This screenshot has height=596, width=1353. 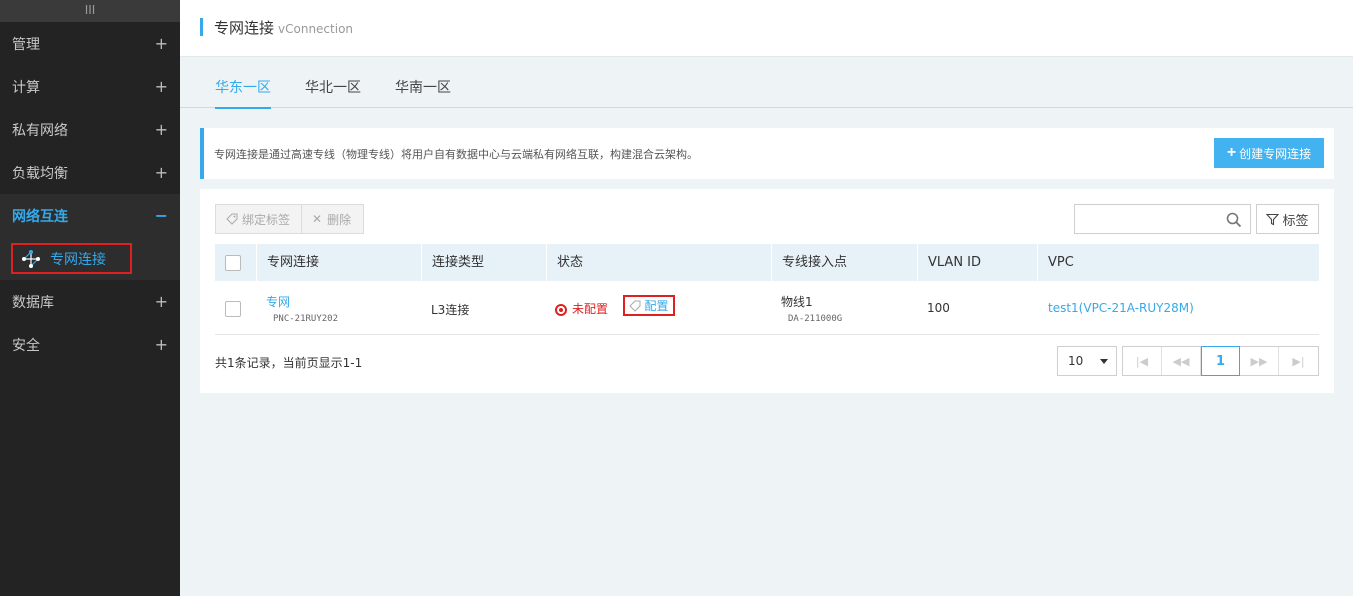 What do you see at coordinates (40, 130) in the screenshot?
I see `sidebar-item-label: 私有网络` at bounding box center [40, 130].